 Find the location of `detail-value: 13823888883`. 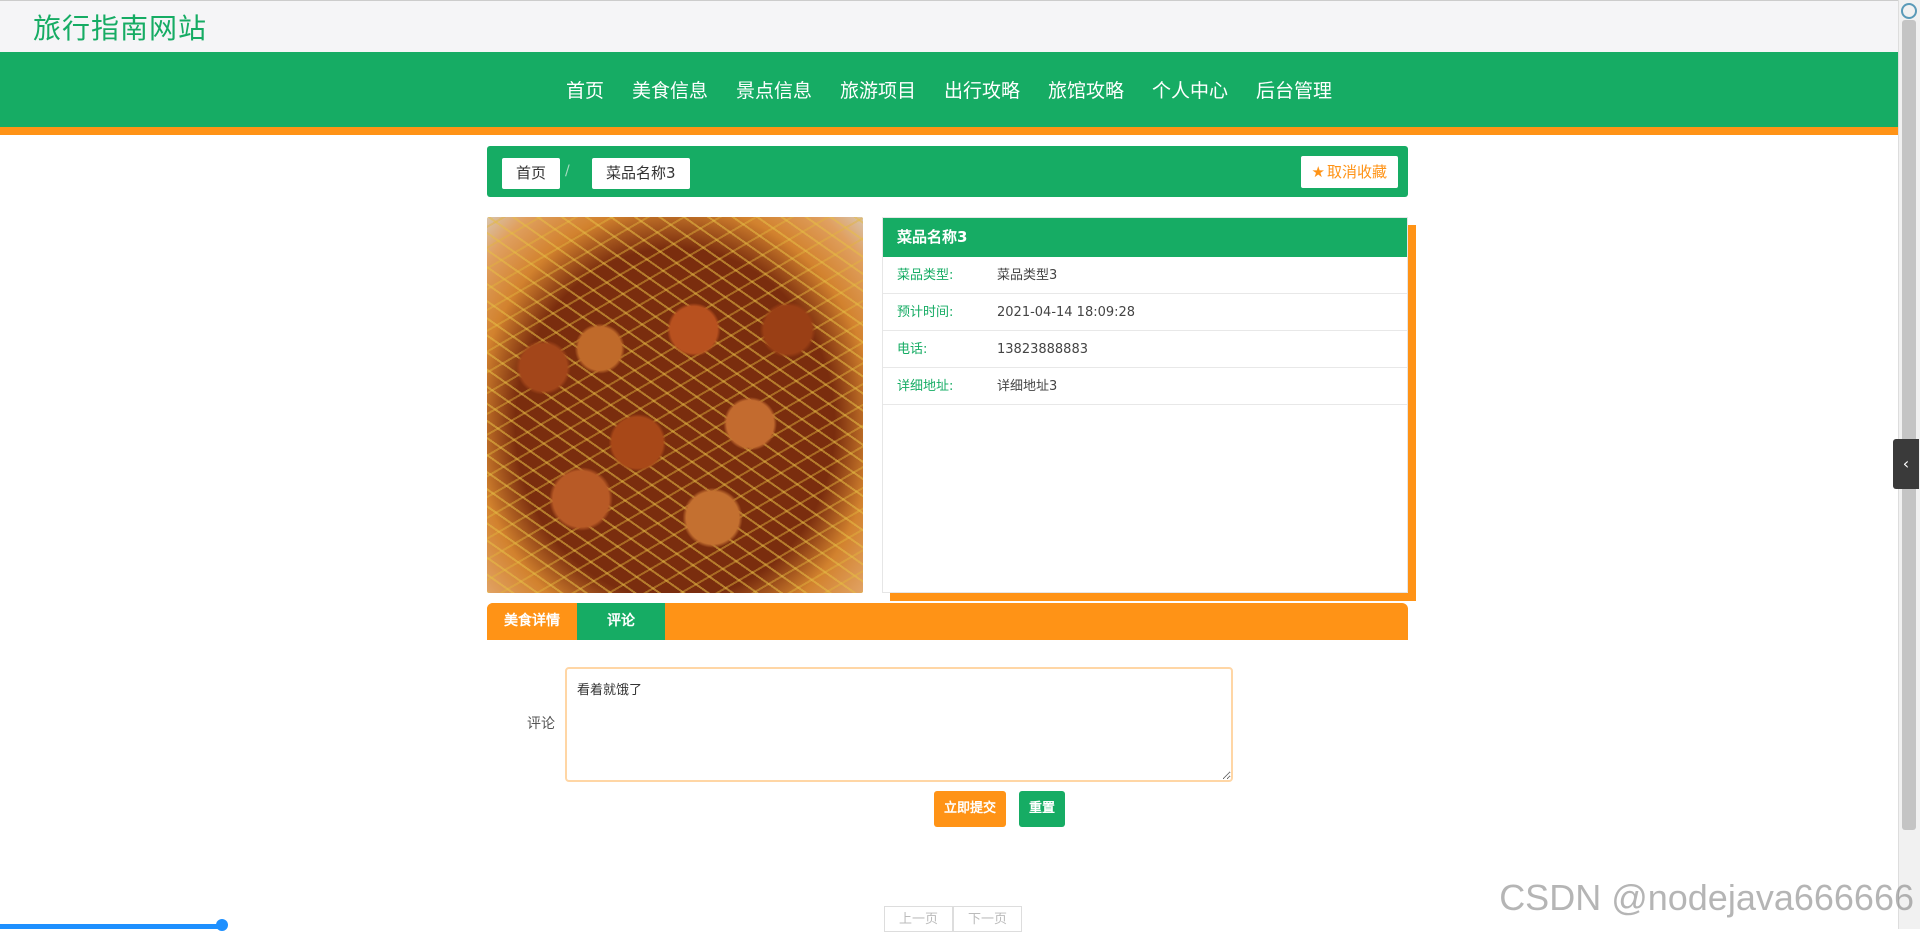

detail-value: 13823888883 is located at coordinates (1042, 349).